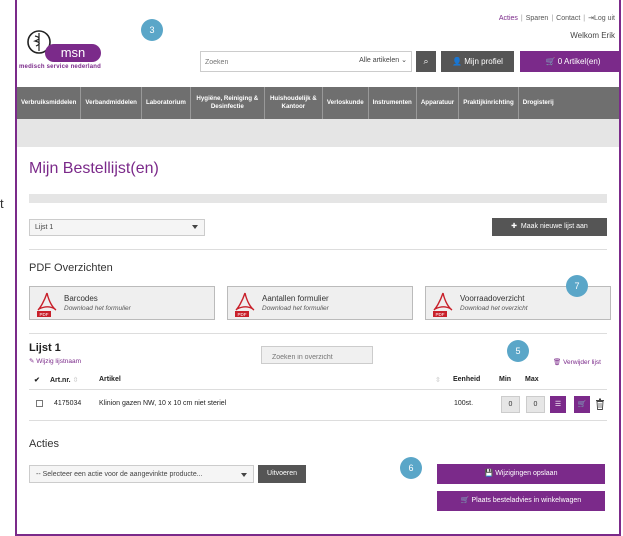 The width and height of the screenshot is (623, 536). I want to click on pdf-heading: PDF Overzichten, so click(71, 268).